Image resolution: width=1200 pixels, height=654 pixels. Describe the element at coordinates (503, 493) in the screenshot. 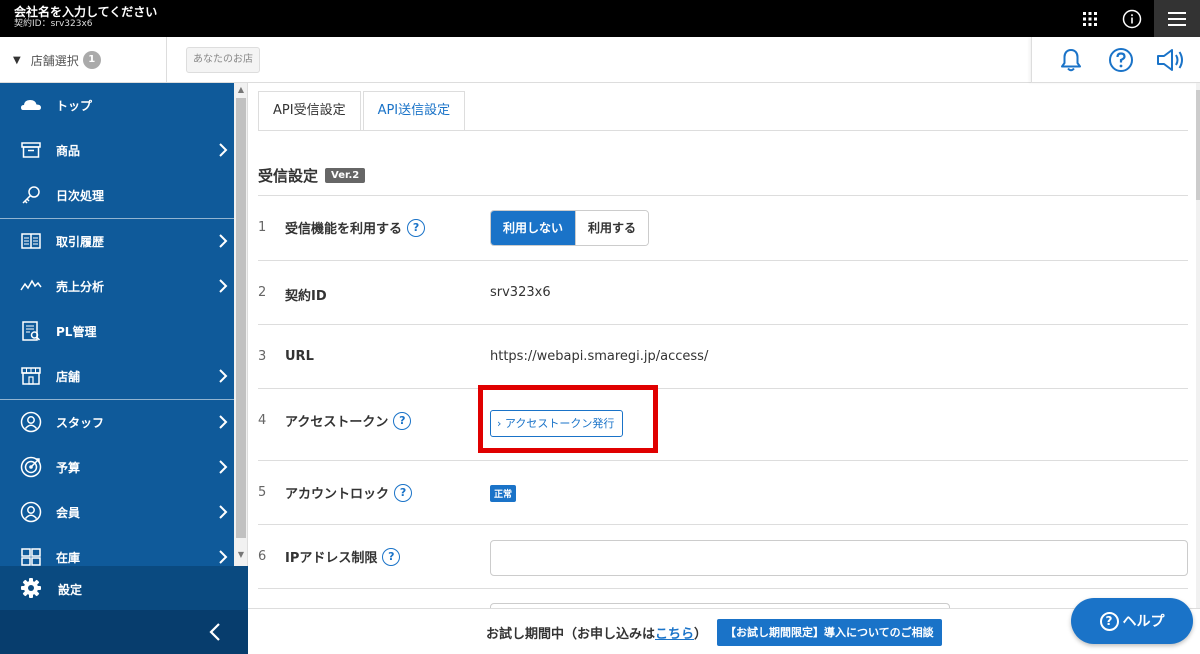

I see `status-badge: 正常` at that location.